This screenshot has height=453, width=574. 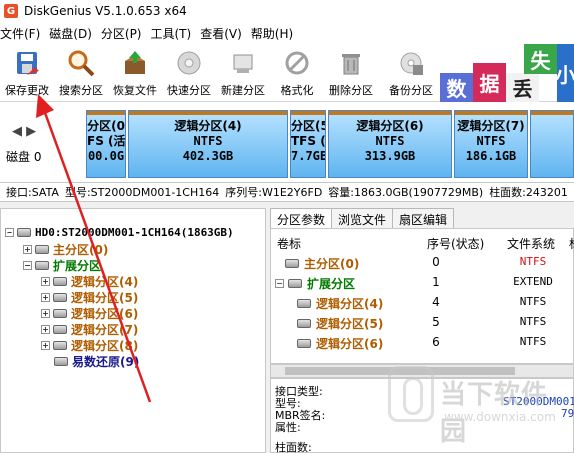 I want to click on menu-tools: 工具(T), so click(x=176, y=33).